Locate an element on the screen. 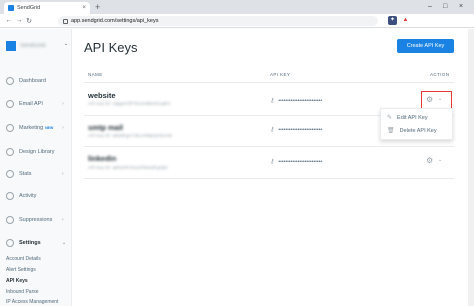 Image resolution: width=474 pixels, height=306 pixels. activity-icon is located at coordinates (10, 196).